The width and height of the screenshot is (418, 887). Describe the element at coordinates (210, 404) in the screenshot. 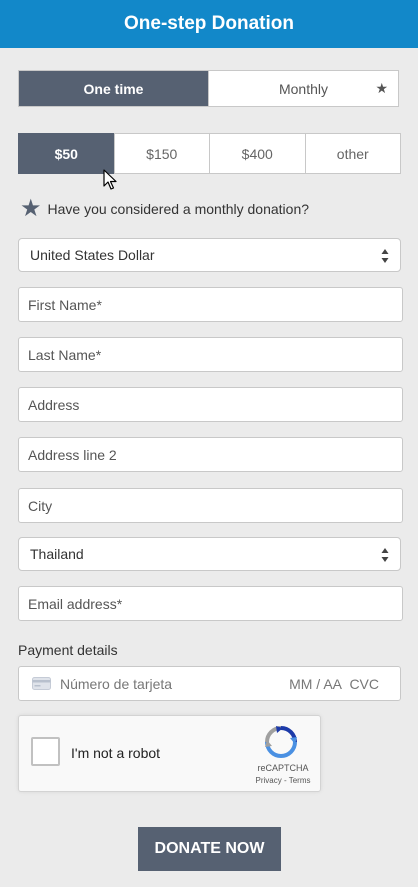

I see `address-field: Address` at that location.